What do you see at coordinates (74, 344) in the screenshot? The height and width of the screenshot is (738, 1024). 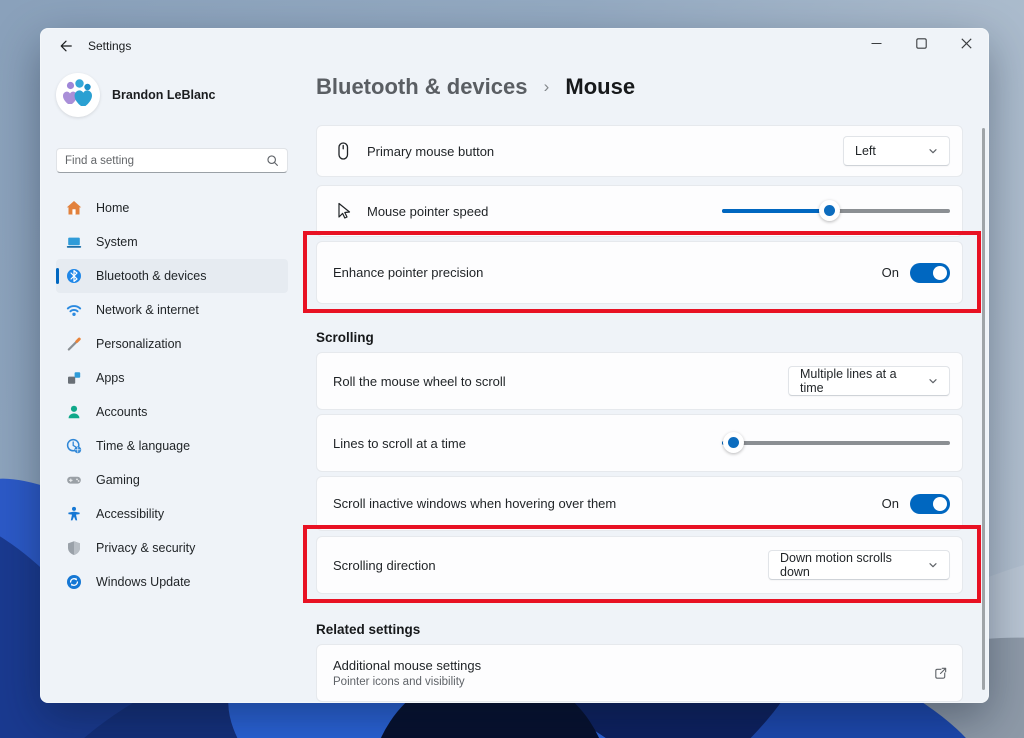 I see `personalization-icon` at bounding box center [74, 344].